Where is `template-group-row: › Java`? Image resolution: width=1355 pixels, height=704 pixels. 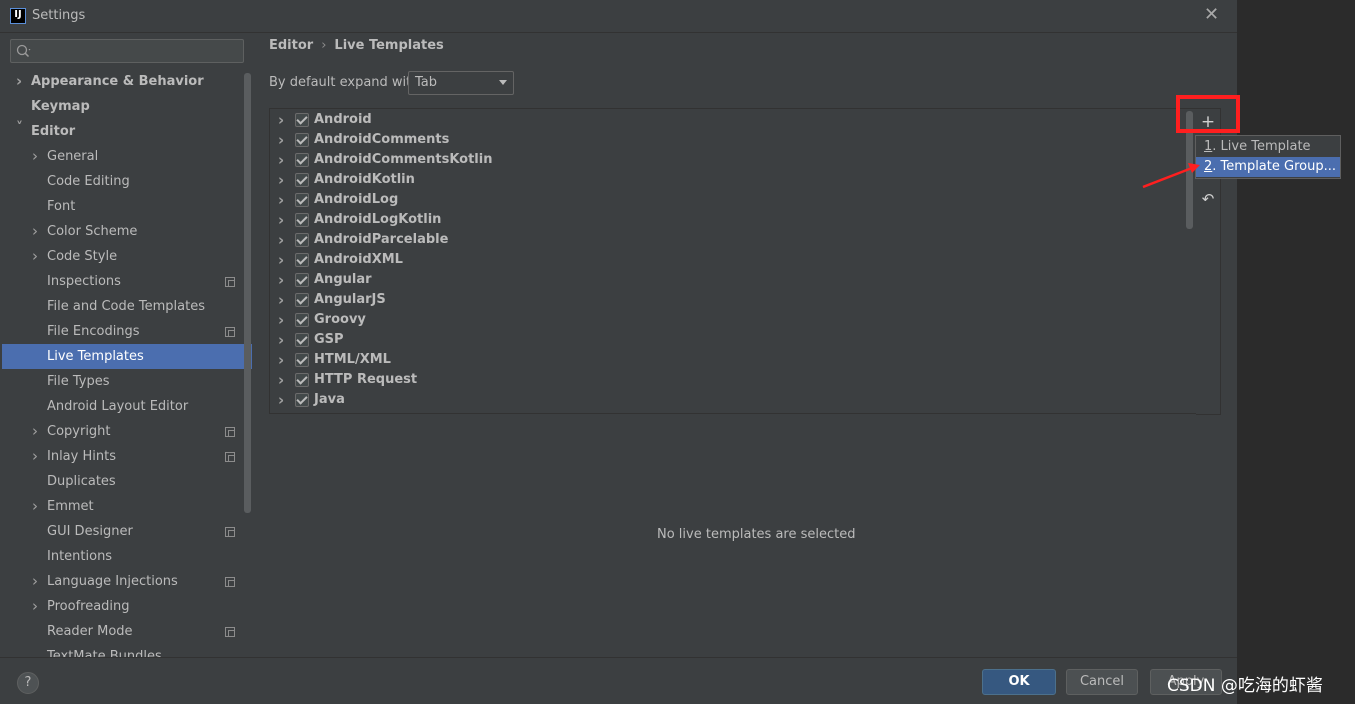 template-group-row: › Java is located at coordinates (730, 400).